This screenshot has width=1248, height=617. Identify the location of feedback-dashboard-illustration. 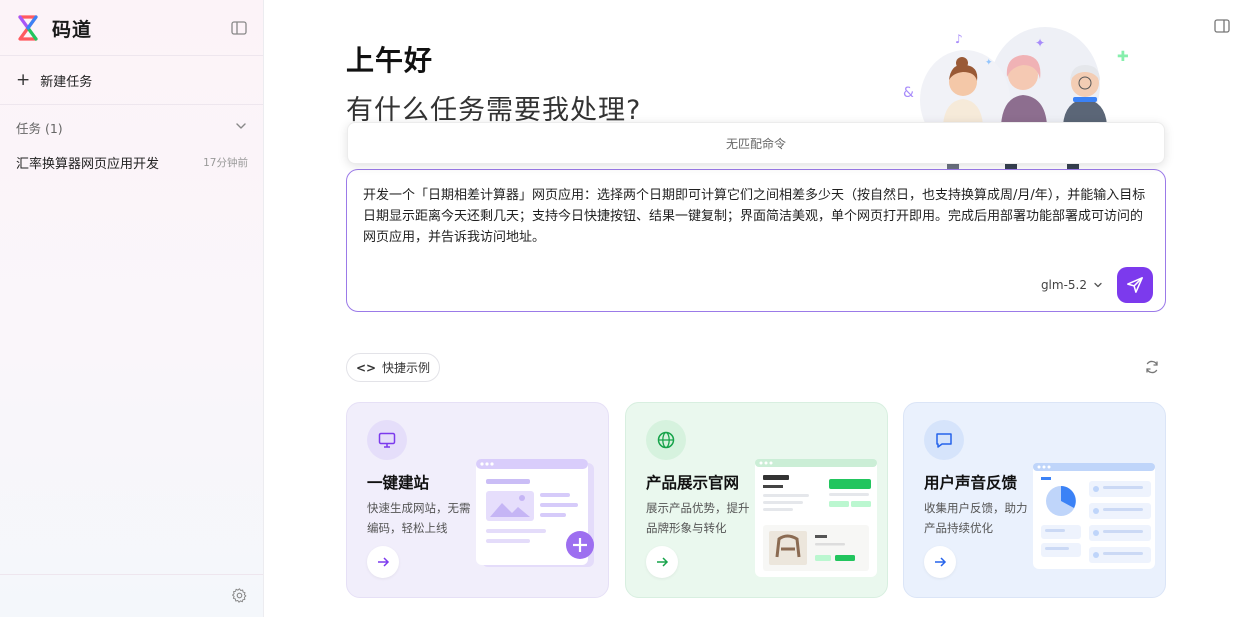
(1094, 516).